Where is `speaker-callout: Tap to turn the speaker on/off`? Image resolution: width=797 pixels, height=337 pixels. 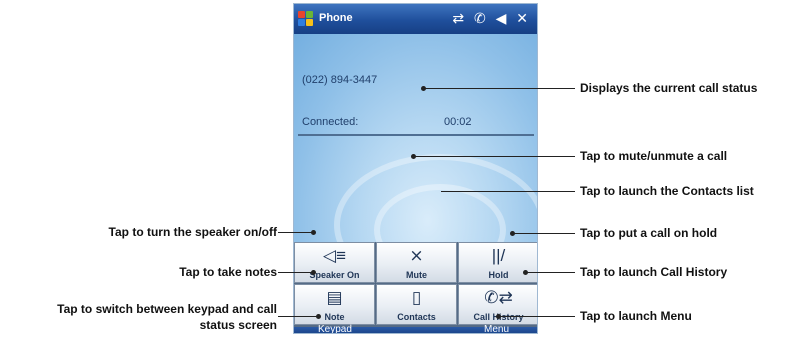
speaker-callout: Tap to turn the speaker on/off is located at coordinates (192, 232).